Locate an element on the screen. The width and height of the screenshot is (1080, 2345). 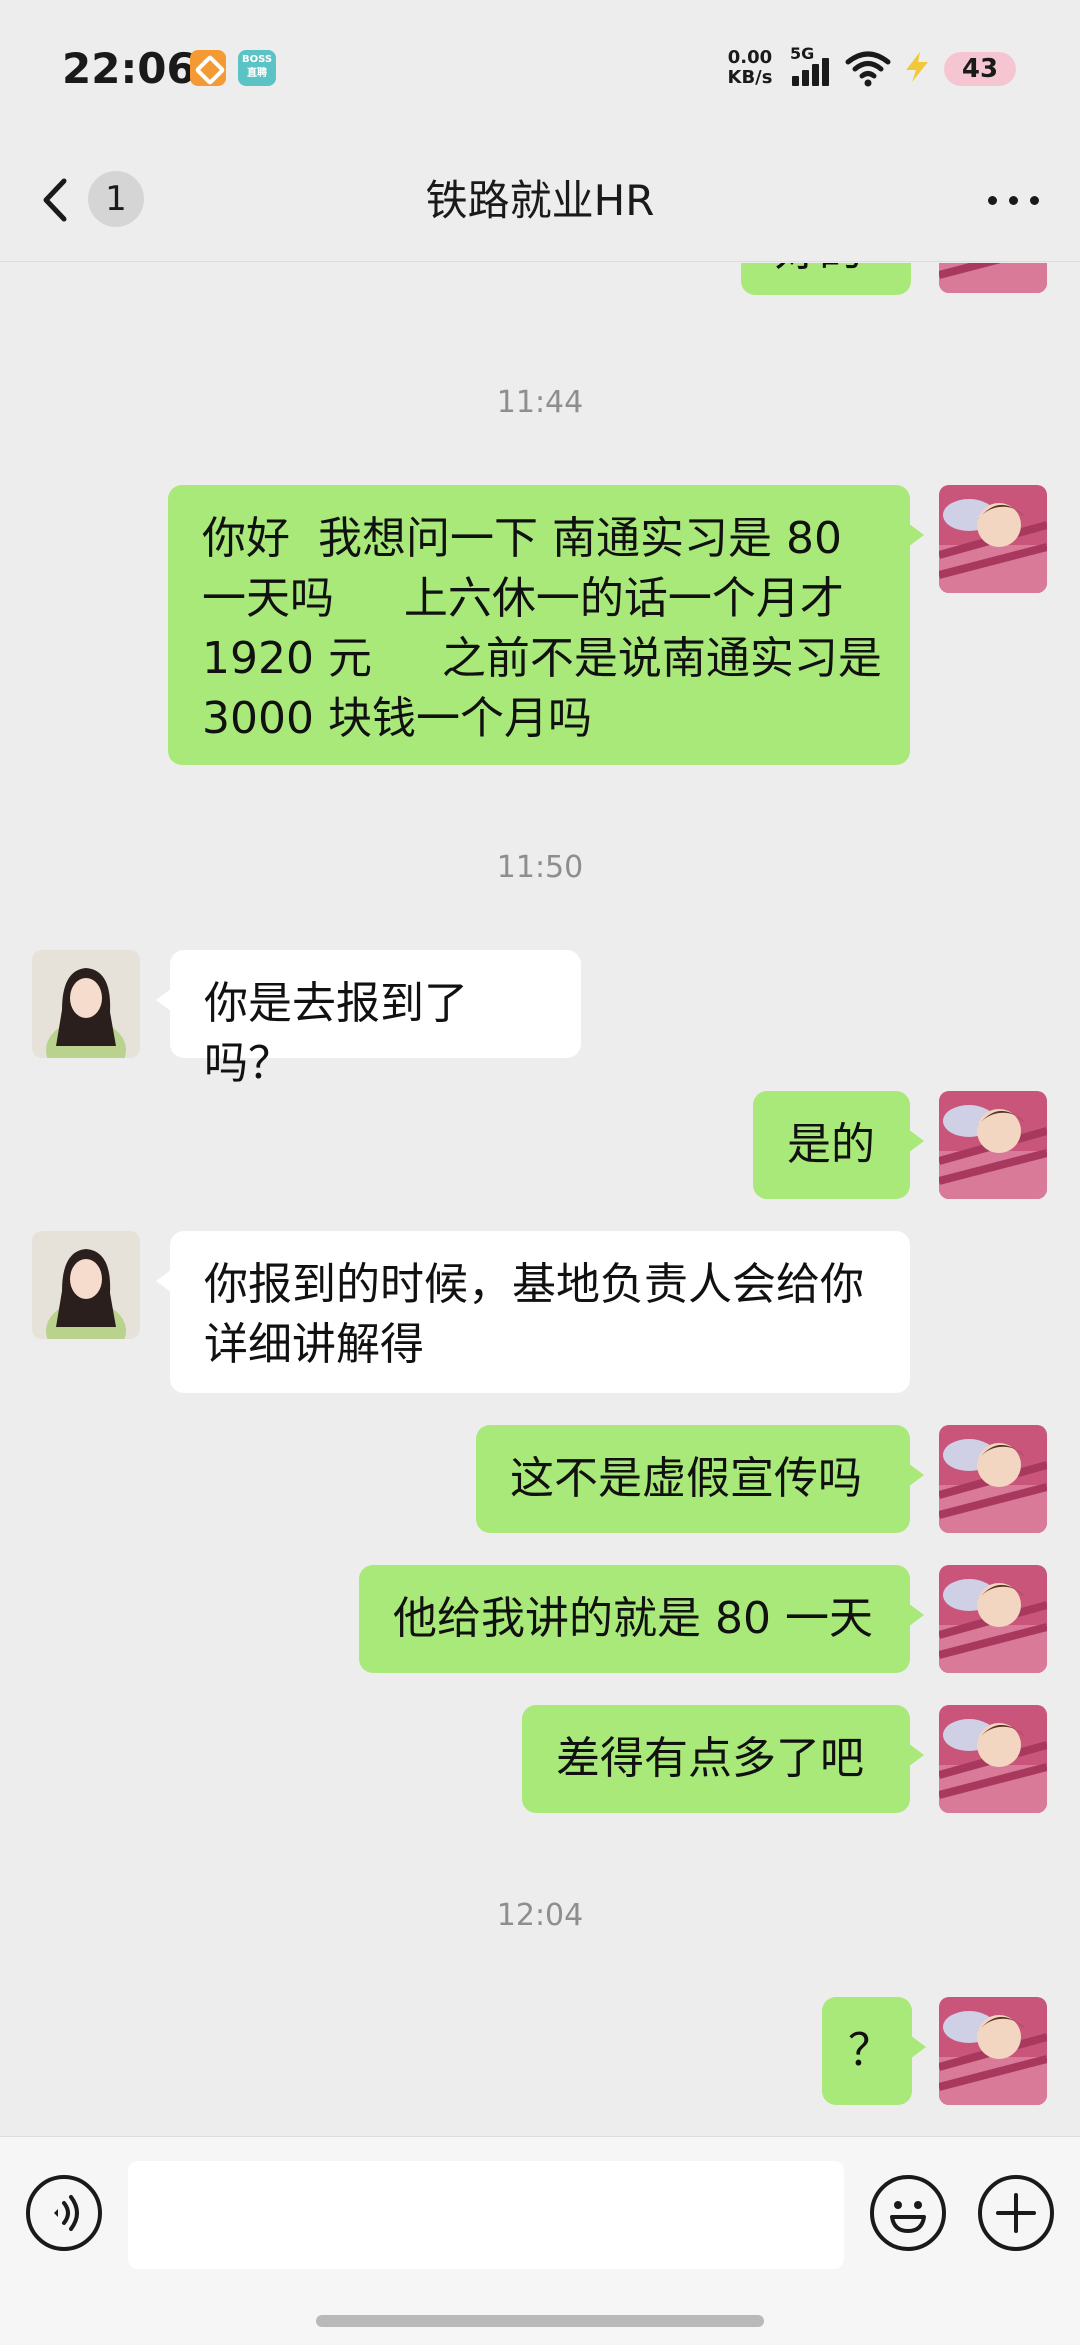
message-bubble-sent: 他给我讲的就是 80 一天 is located at coordinates (641, 1619).